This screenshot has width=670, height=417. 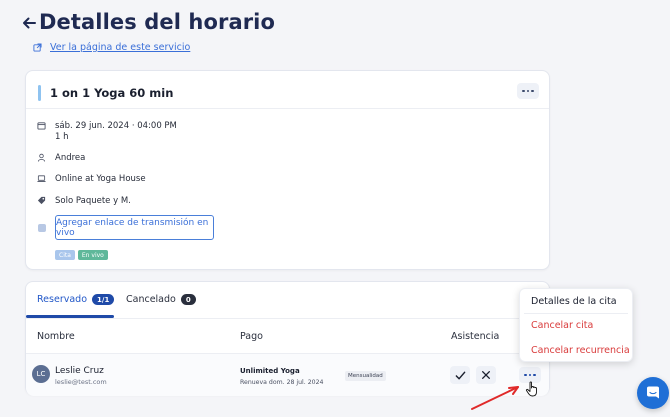 What do you see at coordinates (151, 299) in the screenshot?
I see `tab-cancelado-label: Cancelado` at bounding box center [151, 299].